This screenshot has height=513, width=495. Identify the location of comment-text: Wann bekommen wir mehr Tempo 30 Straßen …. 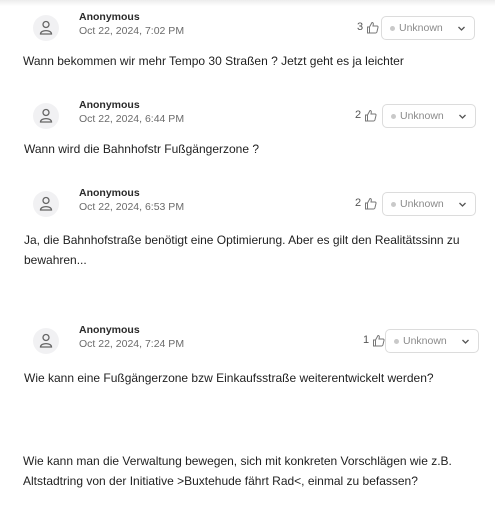
(213, 61).